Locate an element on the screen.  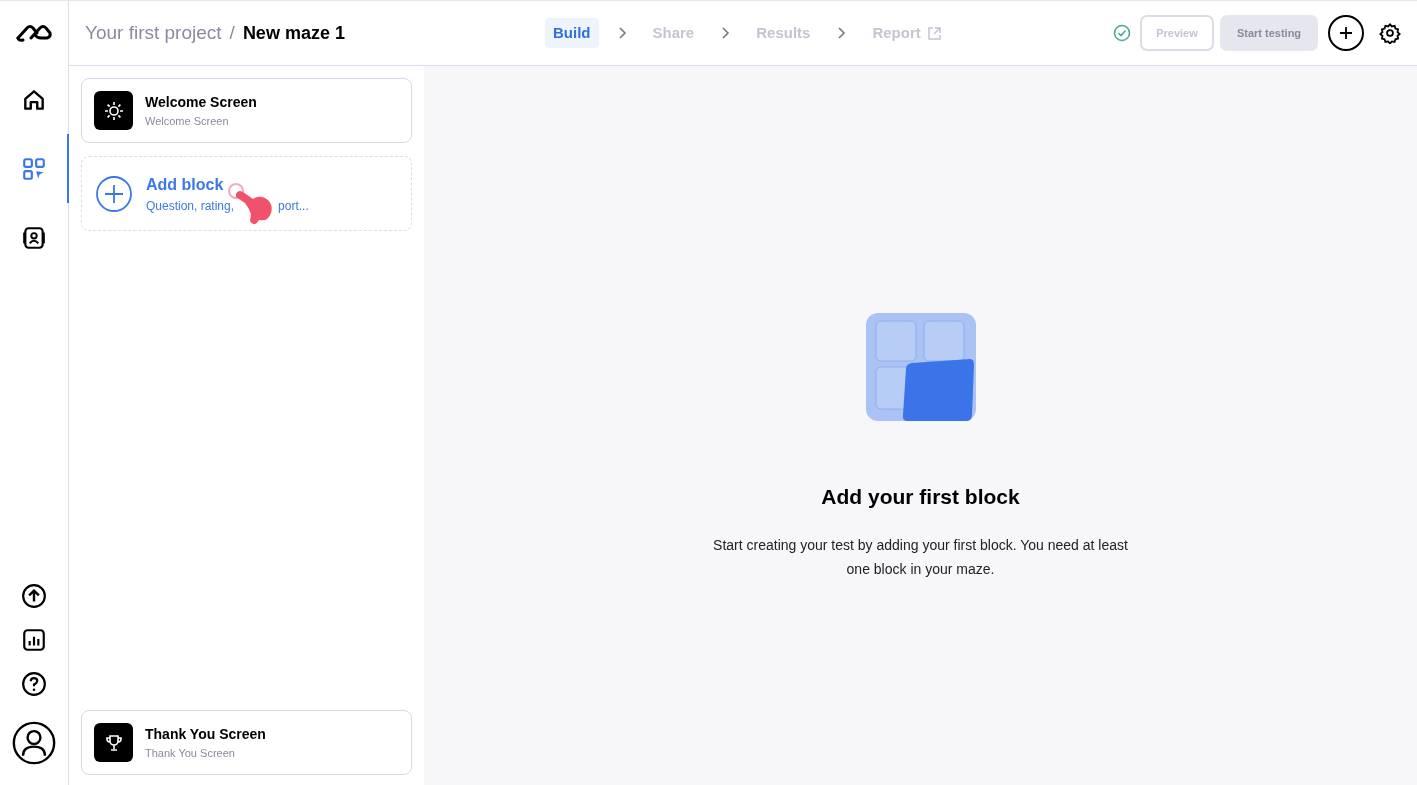
add-button is located at coordinates (1346, 33).